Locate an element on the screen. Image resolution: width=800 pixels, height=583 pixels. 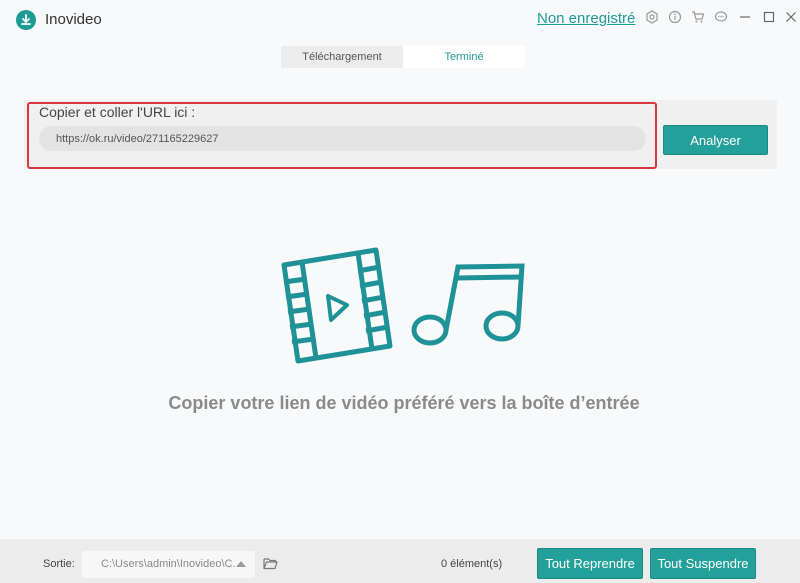
close-icon is located at coordinates (791, 17).